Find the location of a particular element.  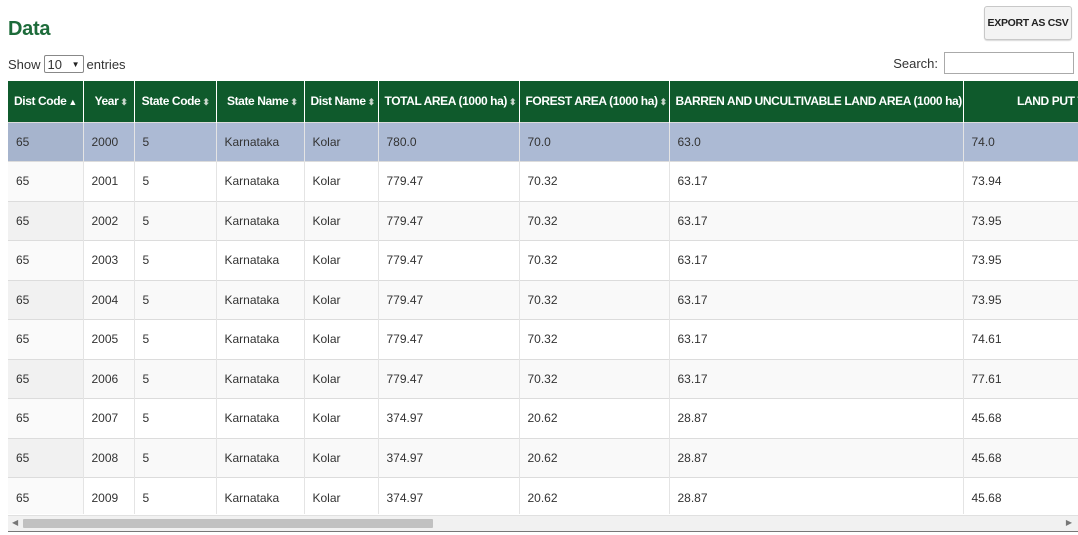

entries-length-control: Show 10 ▼ entries is located at coordinates (67, 64).